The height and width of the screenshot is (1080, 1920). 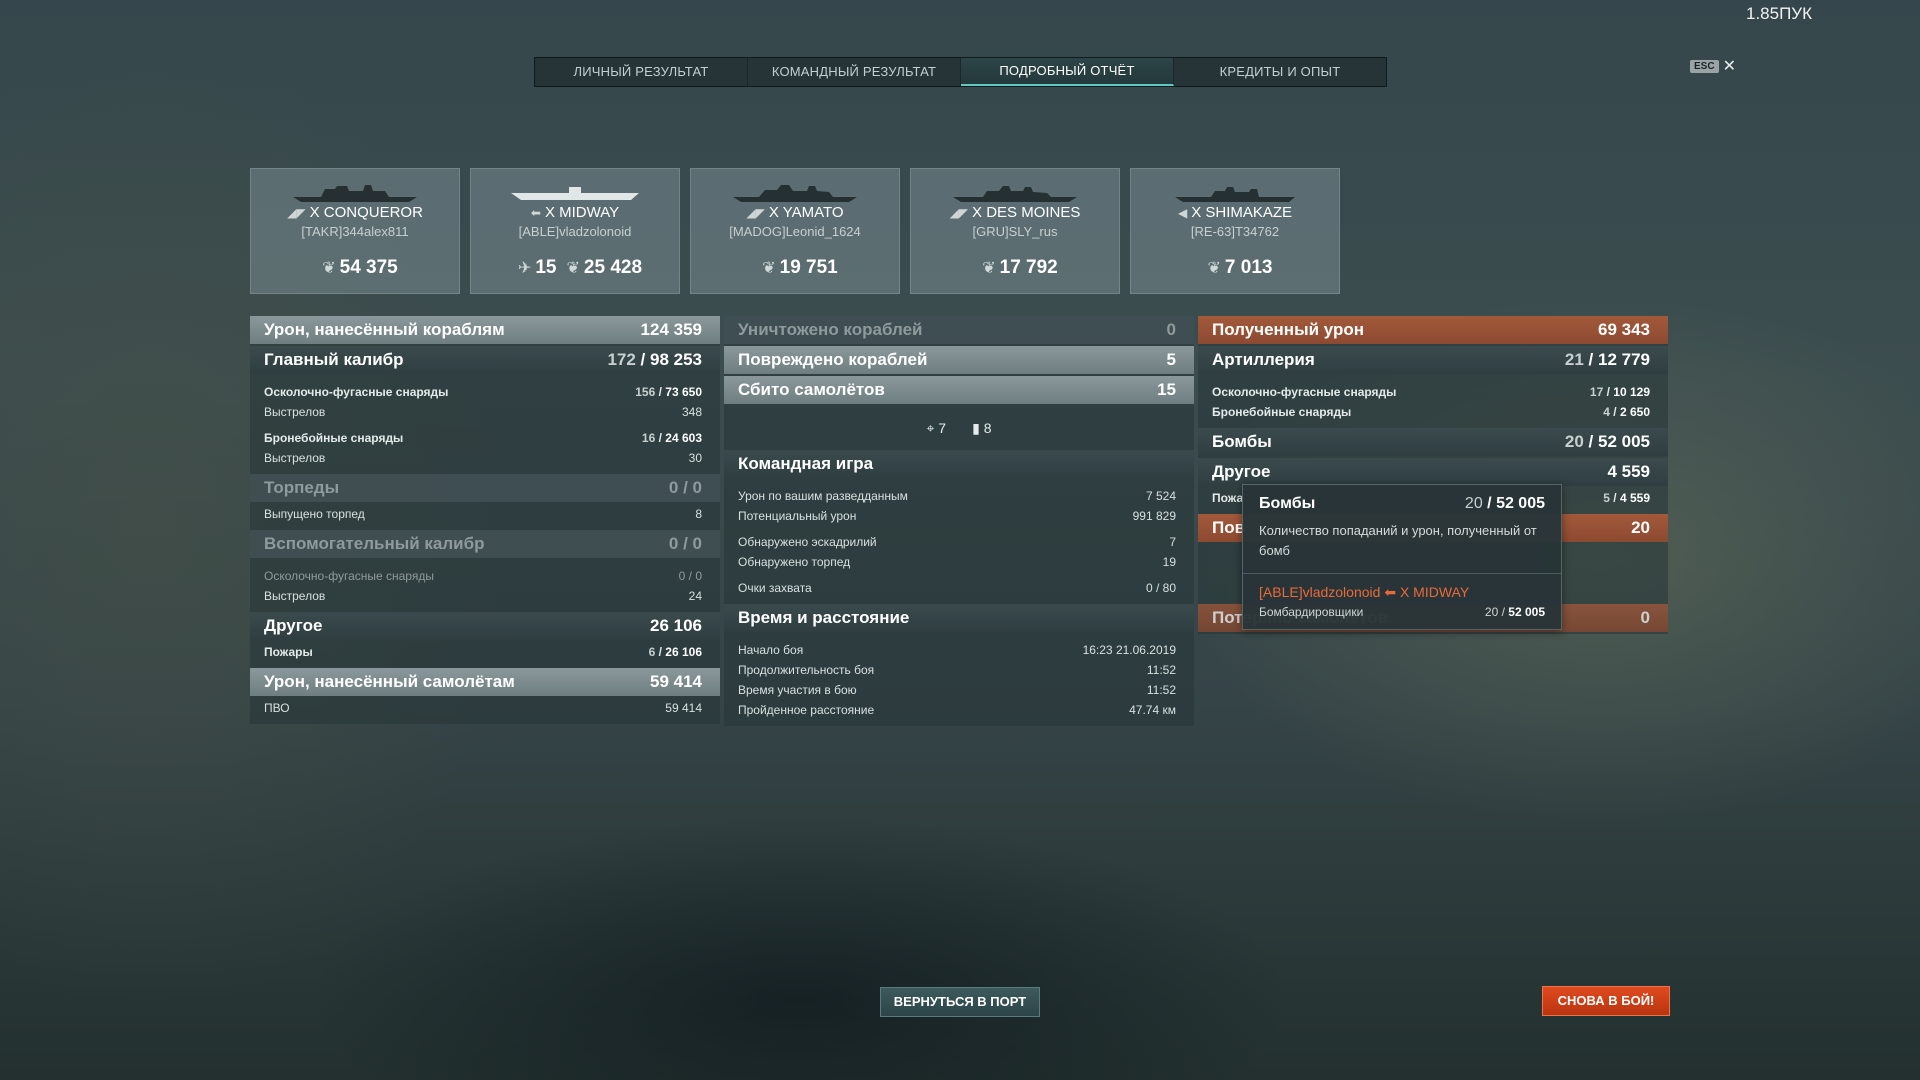 What do you see at coordinates (959, 360) in the screenshot?
I see `damaged-header: Повреждено кораблей 5` at bounding box center [959, 360].